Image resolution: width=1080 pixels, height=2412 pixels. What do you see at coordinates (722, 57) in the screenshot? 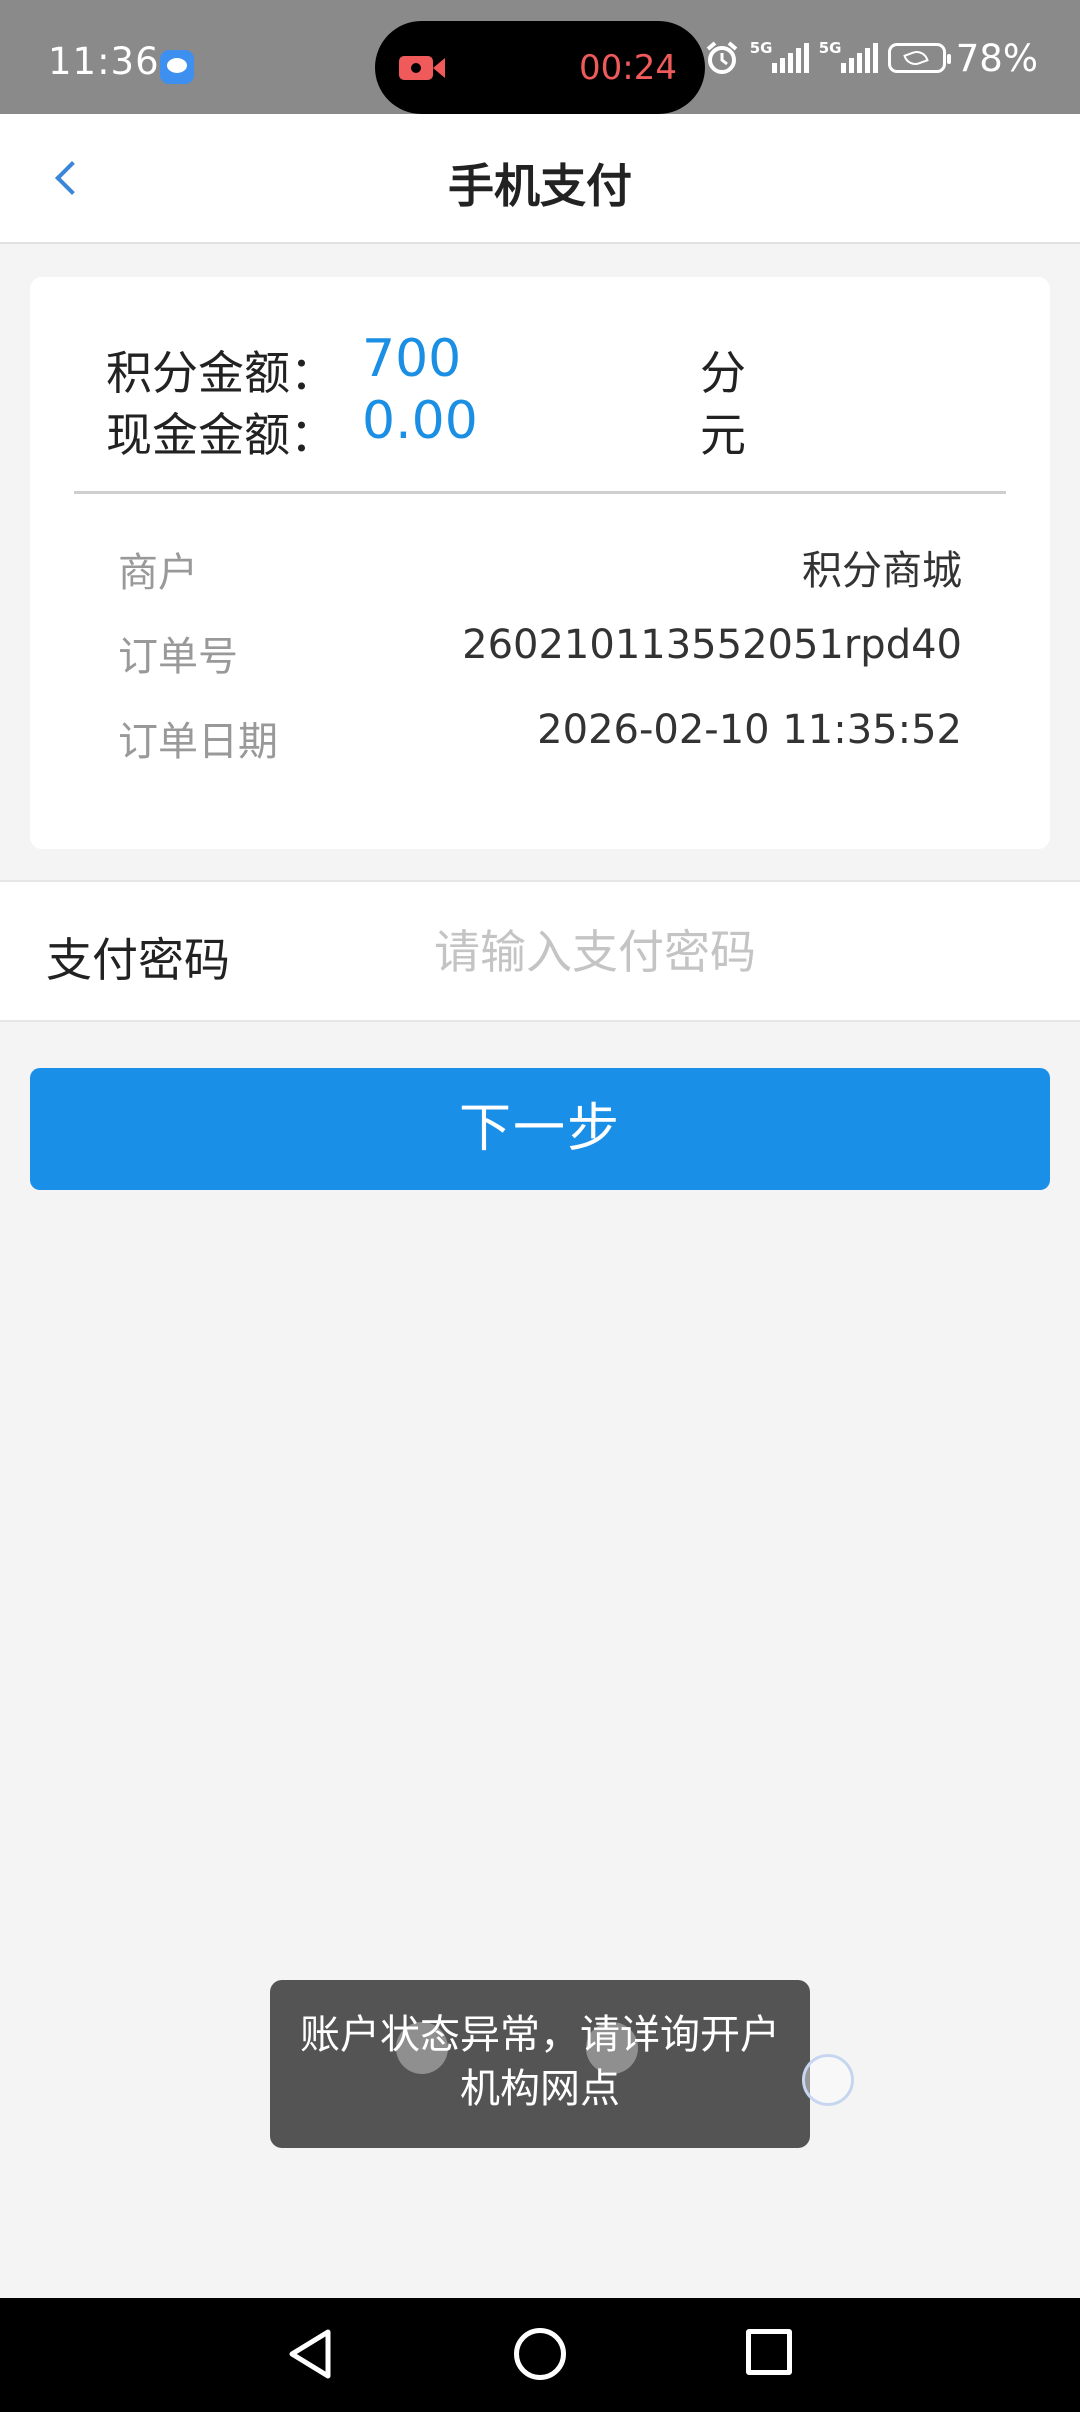
I see `alarm-icon` at bounding box center [722, 57].